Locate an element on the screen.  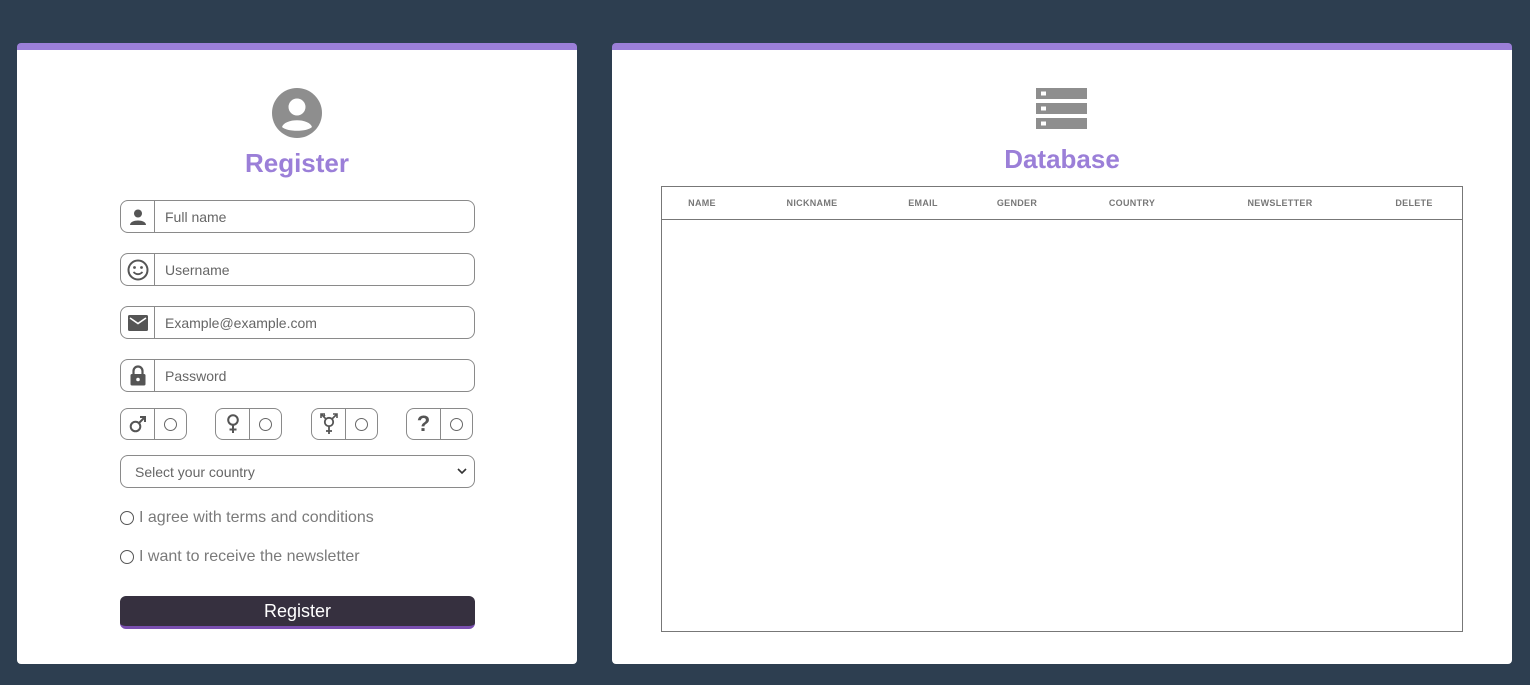
envelope-icon is located at coordinates (138, 322).